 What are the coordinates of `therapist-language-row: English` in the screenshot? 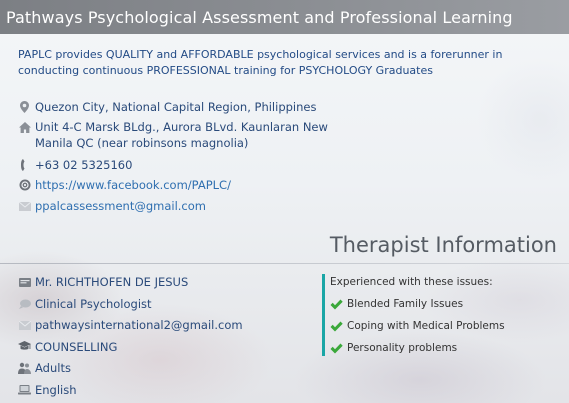 It's located at (168, 390).